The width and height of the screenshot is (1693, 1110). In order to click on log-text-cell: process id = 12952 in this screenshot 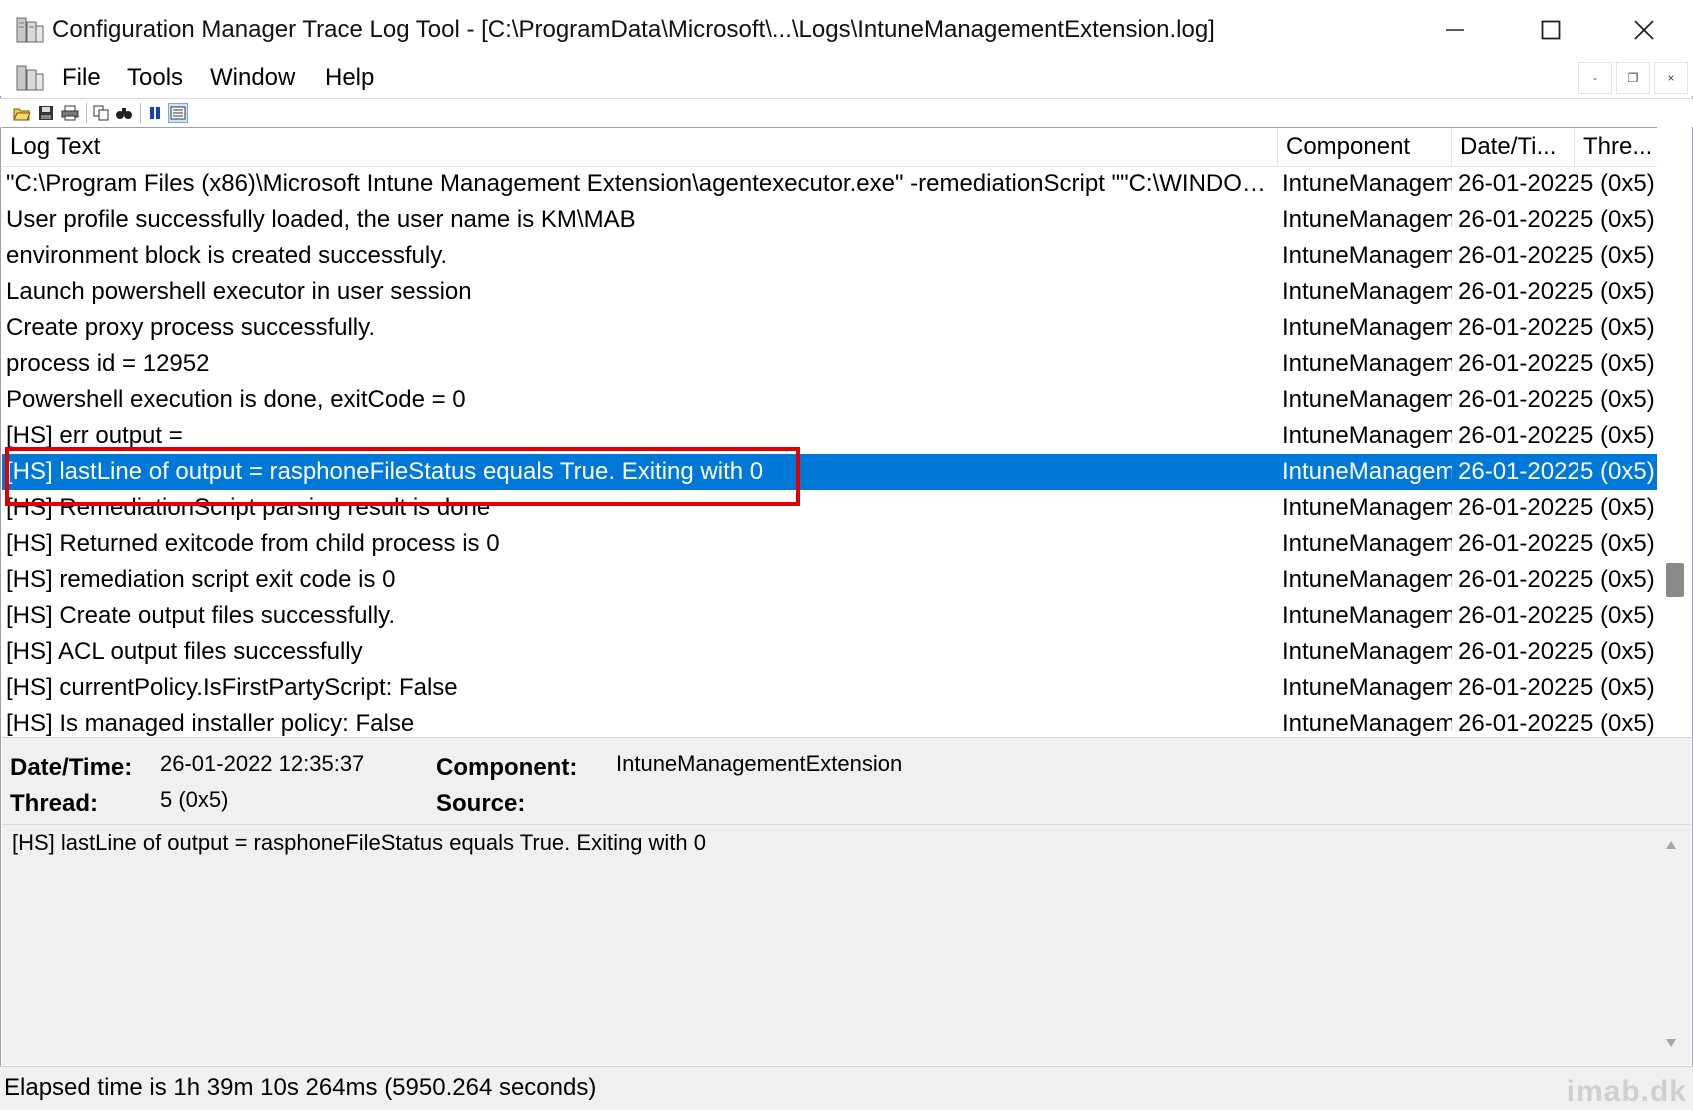, I will do `click(108, 363)`.